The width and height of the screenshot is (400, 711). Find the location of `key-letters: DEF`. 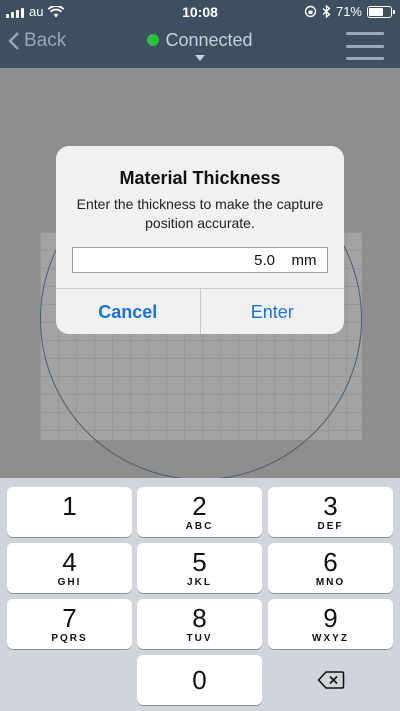

key-letters: DEF is located at coordinates (330, 526).